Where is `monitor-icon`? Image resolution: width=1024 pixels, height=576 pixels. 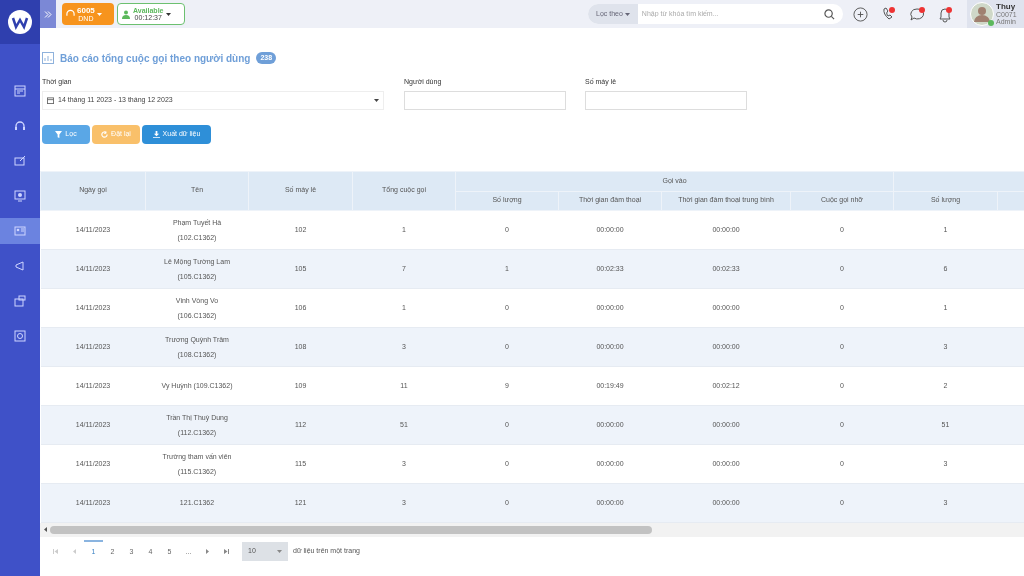 monitor-icon is located at coordinates (20, 161).